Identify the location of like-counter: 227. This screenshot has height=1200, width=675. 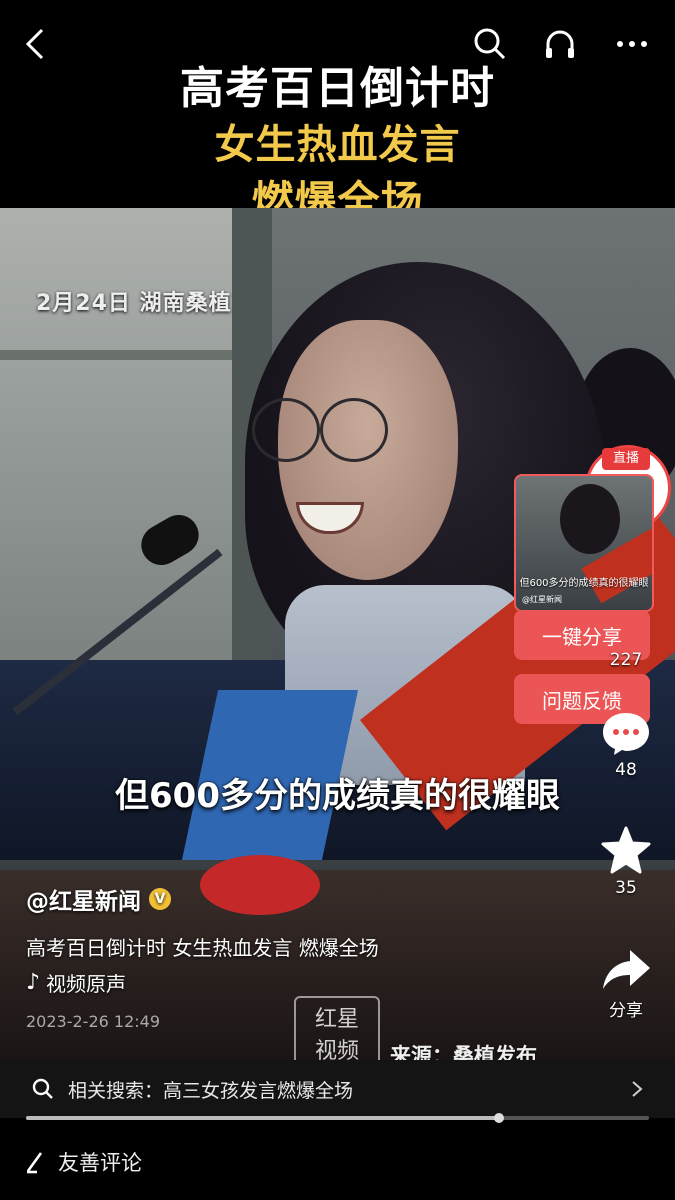
(626, 660).